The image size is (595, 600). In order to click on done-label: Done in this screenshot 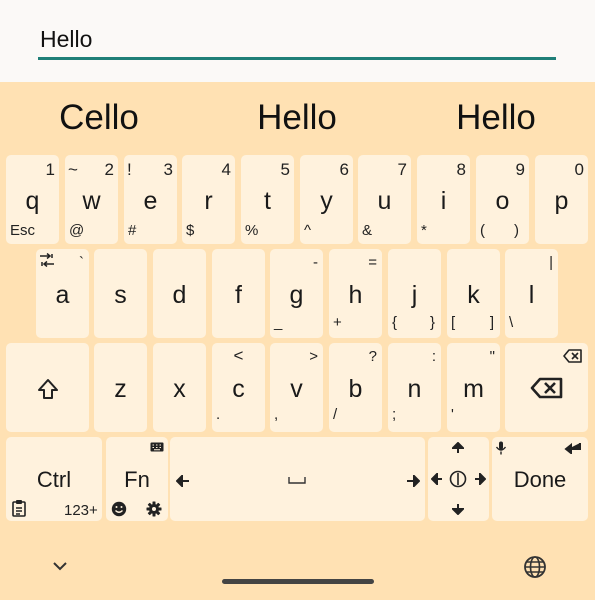, I will do `click(540, 479)`.